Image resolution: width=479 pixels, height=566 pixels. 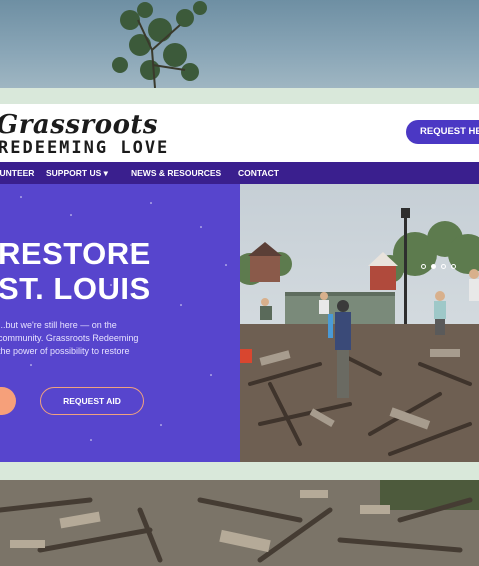 I want to click on nav-item-support-us: SUPPORT US ▾, so click(x=77, y=173).